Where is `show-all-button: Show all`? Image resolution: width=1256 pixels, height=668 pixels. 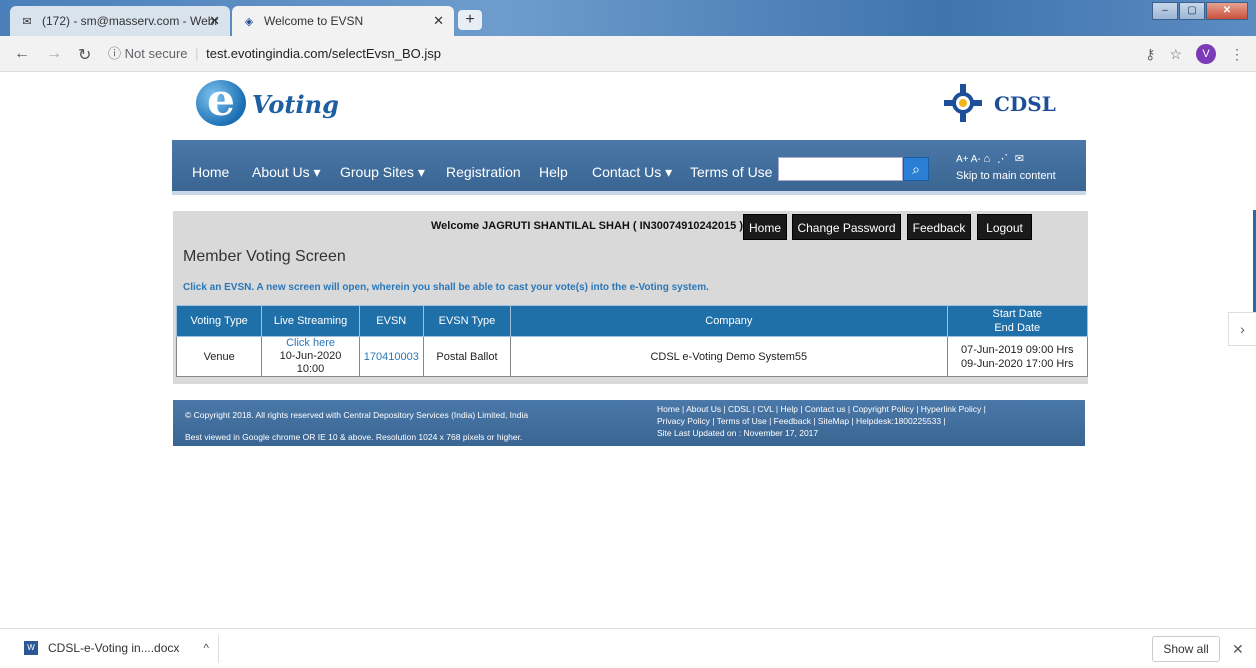 show-all-button: Show all is located at coordinates (1186, 649).